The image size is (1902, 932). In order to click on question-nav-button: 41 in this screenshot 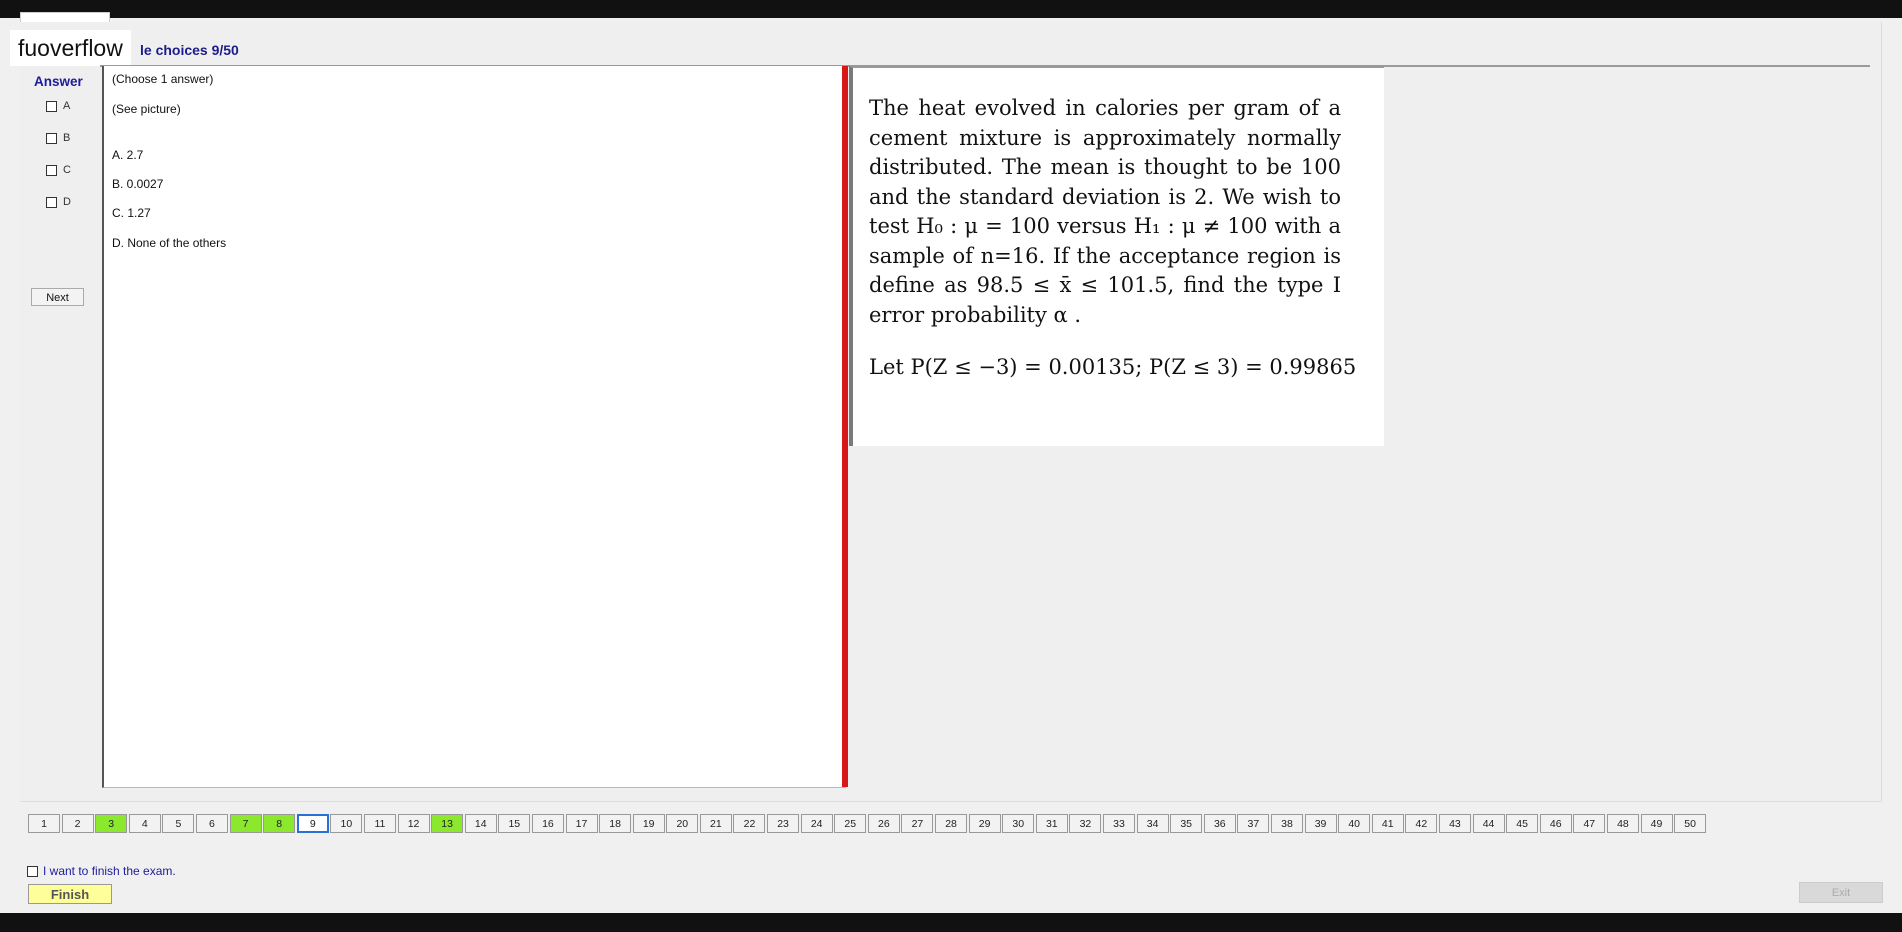, I will do `click(1387, 823)`.